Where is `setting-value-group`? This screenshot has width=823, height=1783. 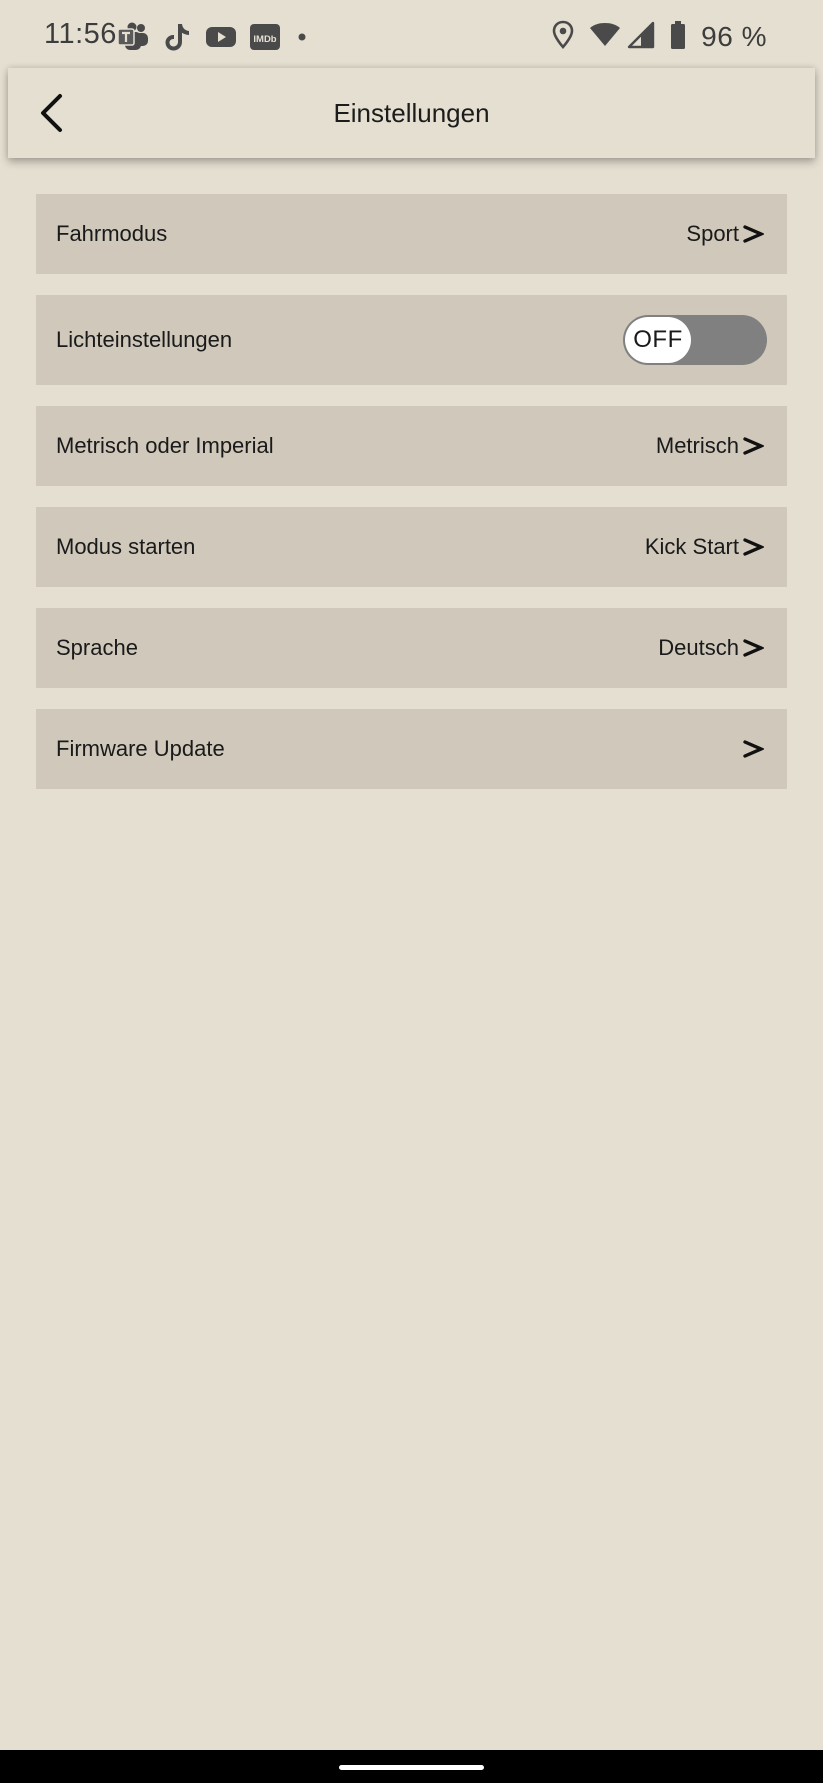
setting-value-group is located at coordinates (752, 749).